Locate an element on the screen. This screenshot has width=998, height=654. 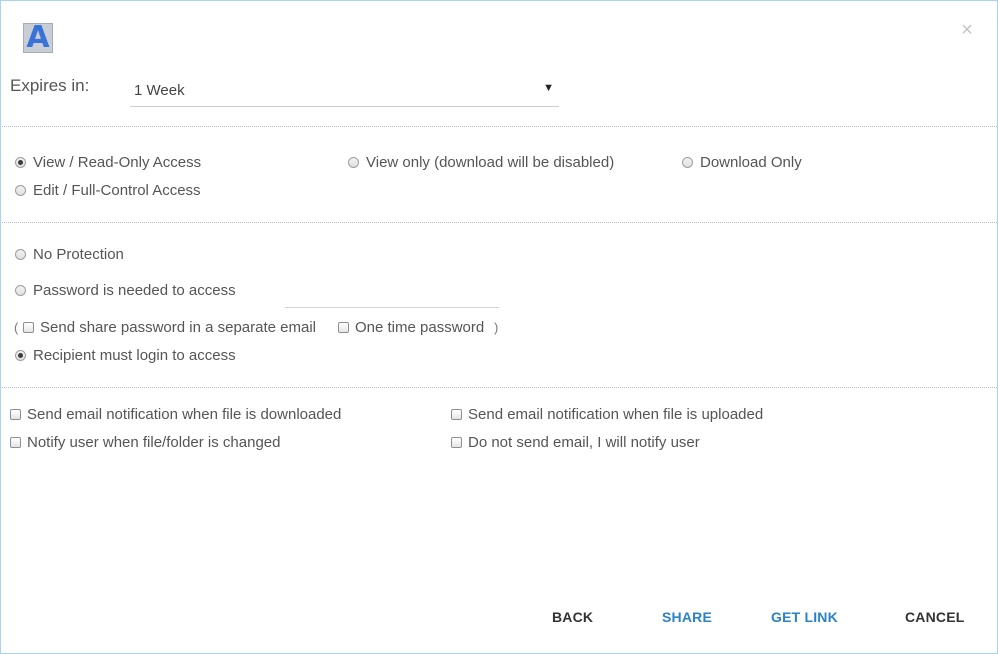
checkbox-label: Notify user when file/folder is changed is located at coordinates (154, 442).